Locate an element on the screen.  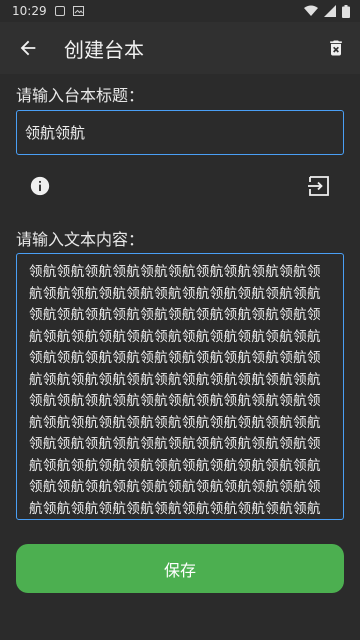
status-right is located at coordinates (327, 11).